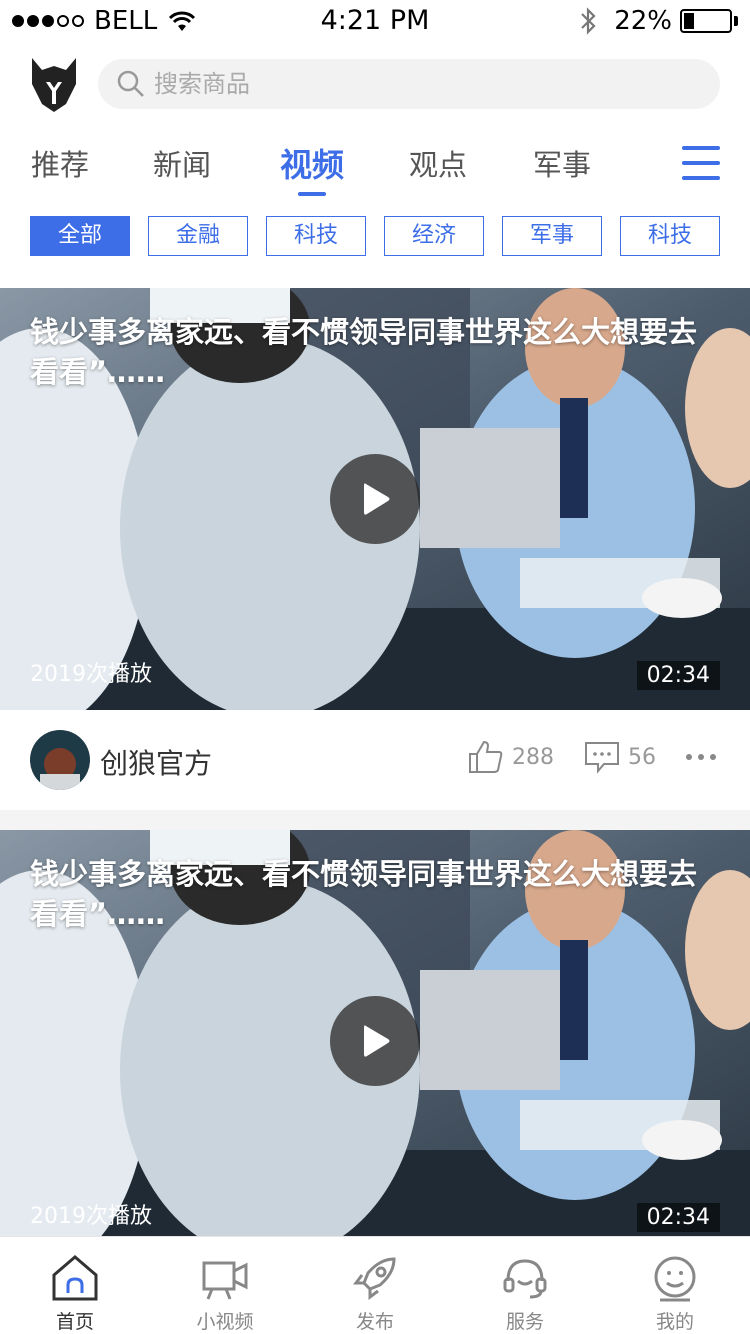 The width and height of the screenshot is (750, 1334). Describe the element at coordinates (312, 194) in the screenshot. I see `active-tab-indicator` at that location.